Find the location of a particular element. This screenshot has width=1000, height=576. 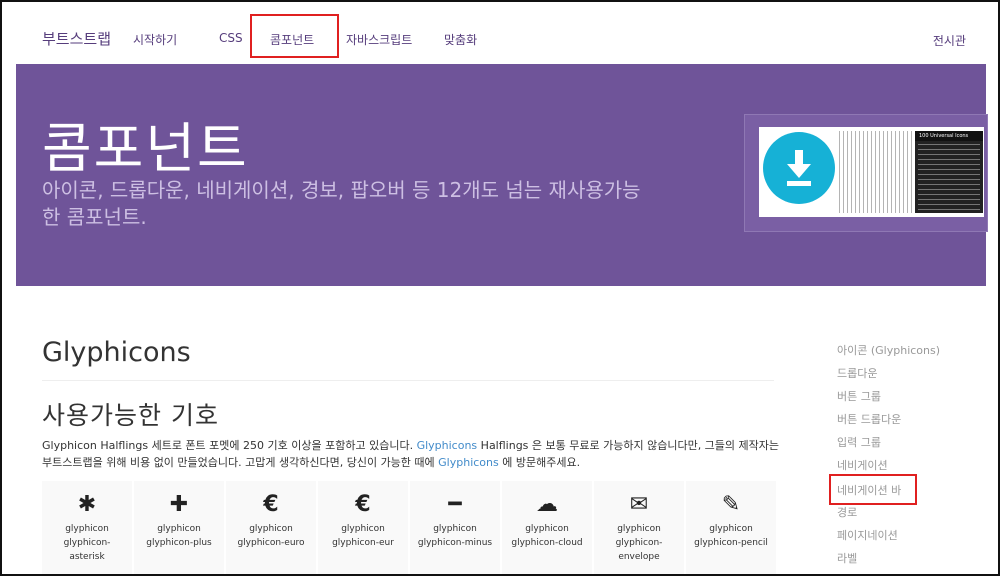

nav-customize: 맞춤화 is located at coordinates (460, 39).